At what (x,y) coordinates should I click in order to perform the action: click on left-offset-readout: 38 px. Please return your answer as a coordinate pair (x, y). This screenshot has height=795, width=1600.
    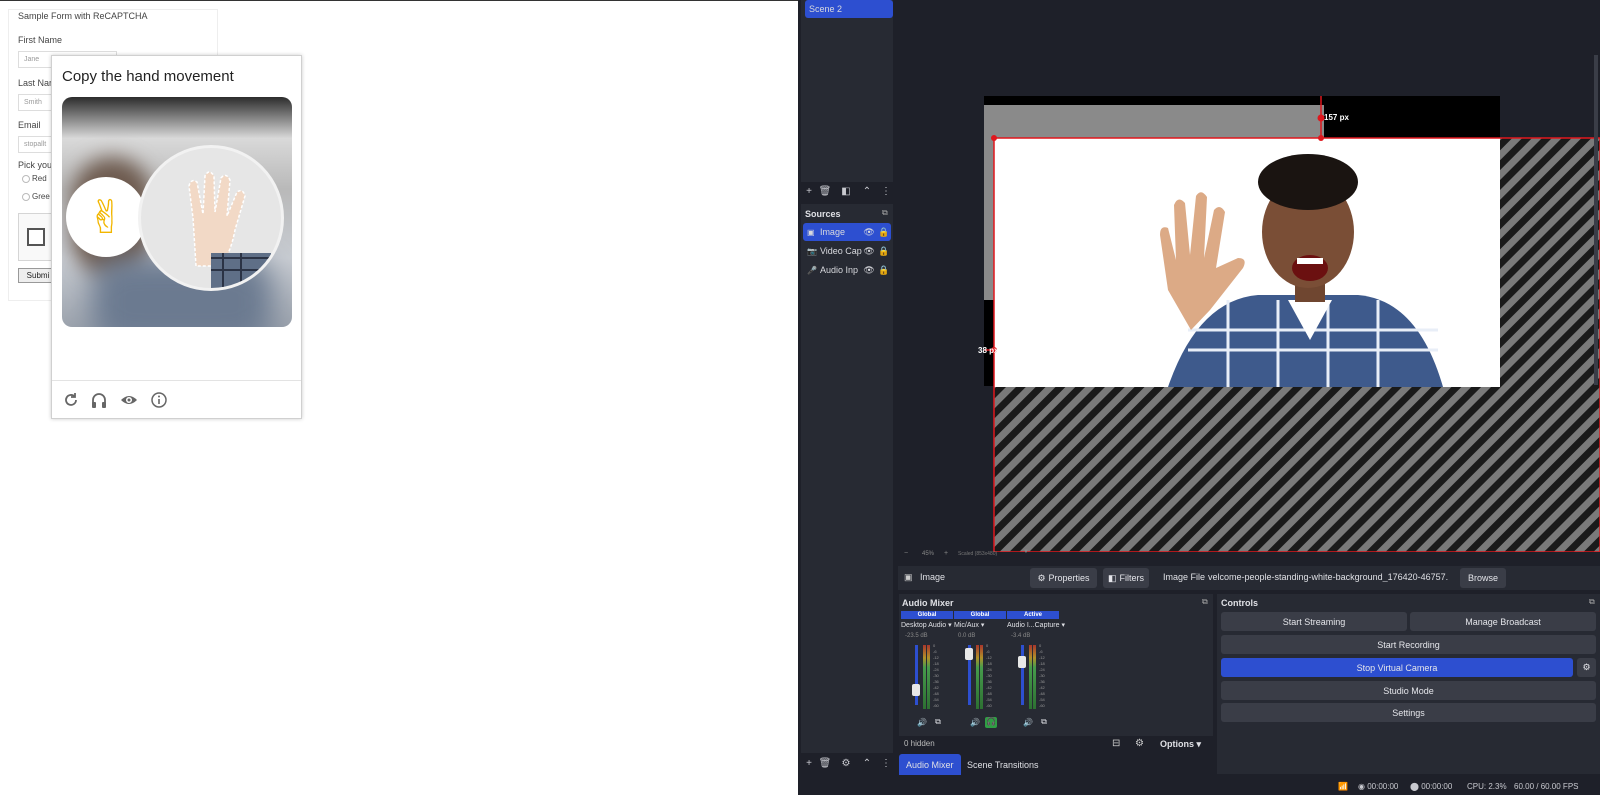
    Looking at the image, I should click on (988, 350).